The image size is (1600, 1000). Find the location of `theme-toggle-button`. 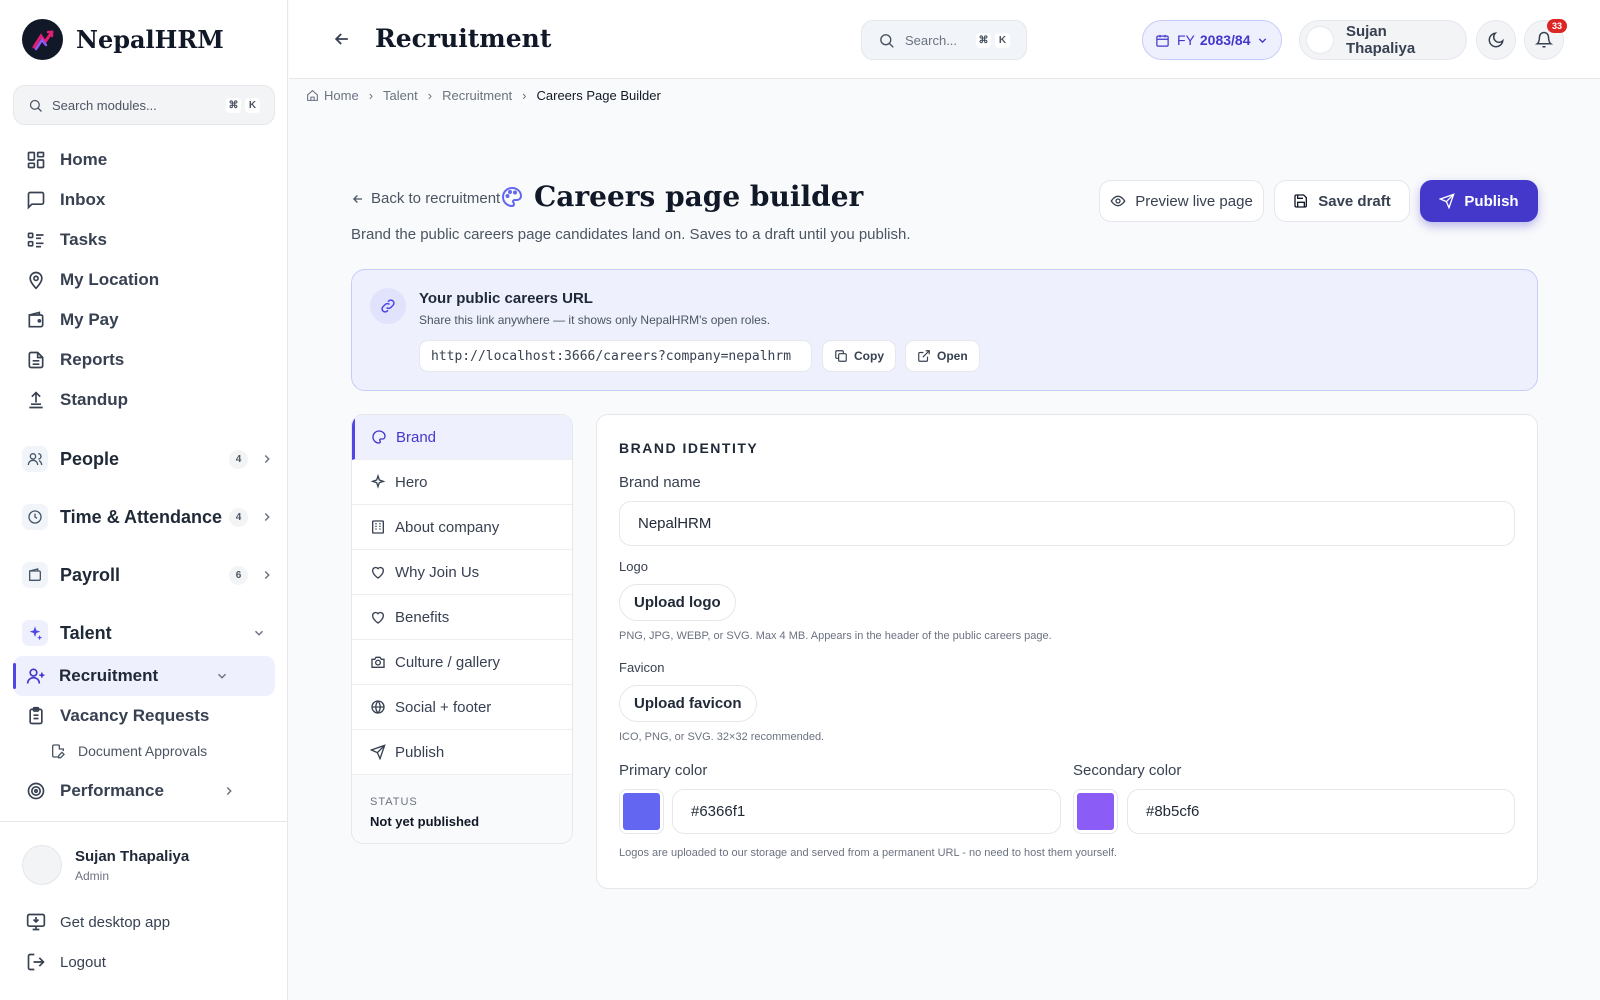

theme-toggle-button is located at coordinates (1496, 40).